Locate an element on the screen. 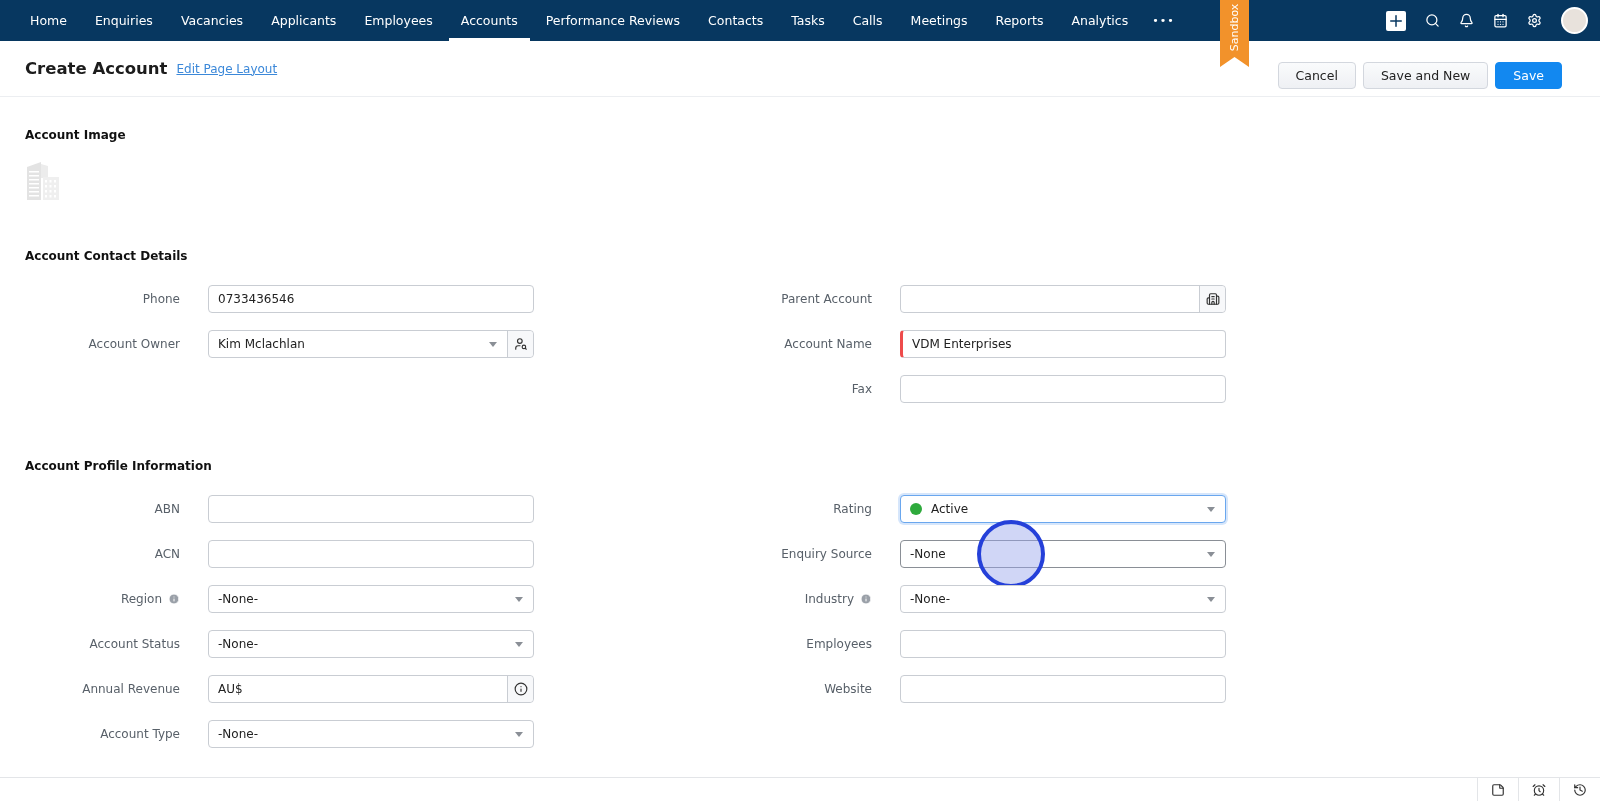  field-label: Annual Revenue is located at coordinates (131, 689).